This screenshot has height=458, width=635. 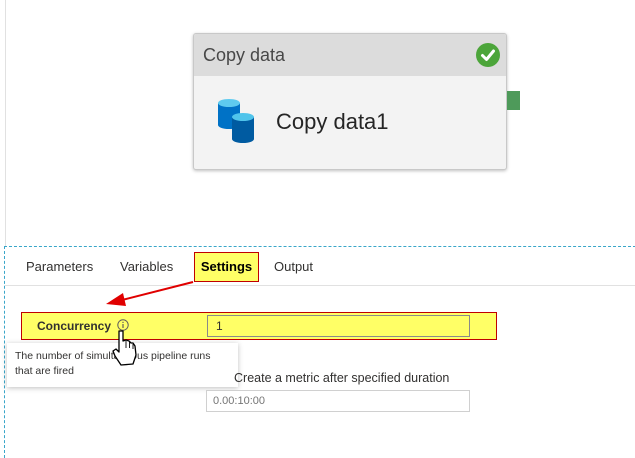 What do you see at coordinates (341, 378) in the screenshot?
I see `metric-checkbox-label: Create a metric after specified duration` at bounding box center [341, 378].